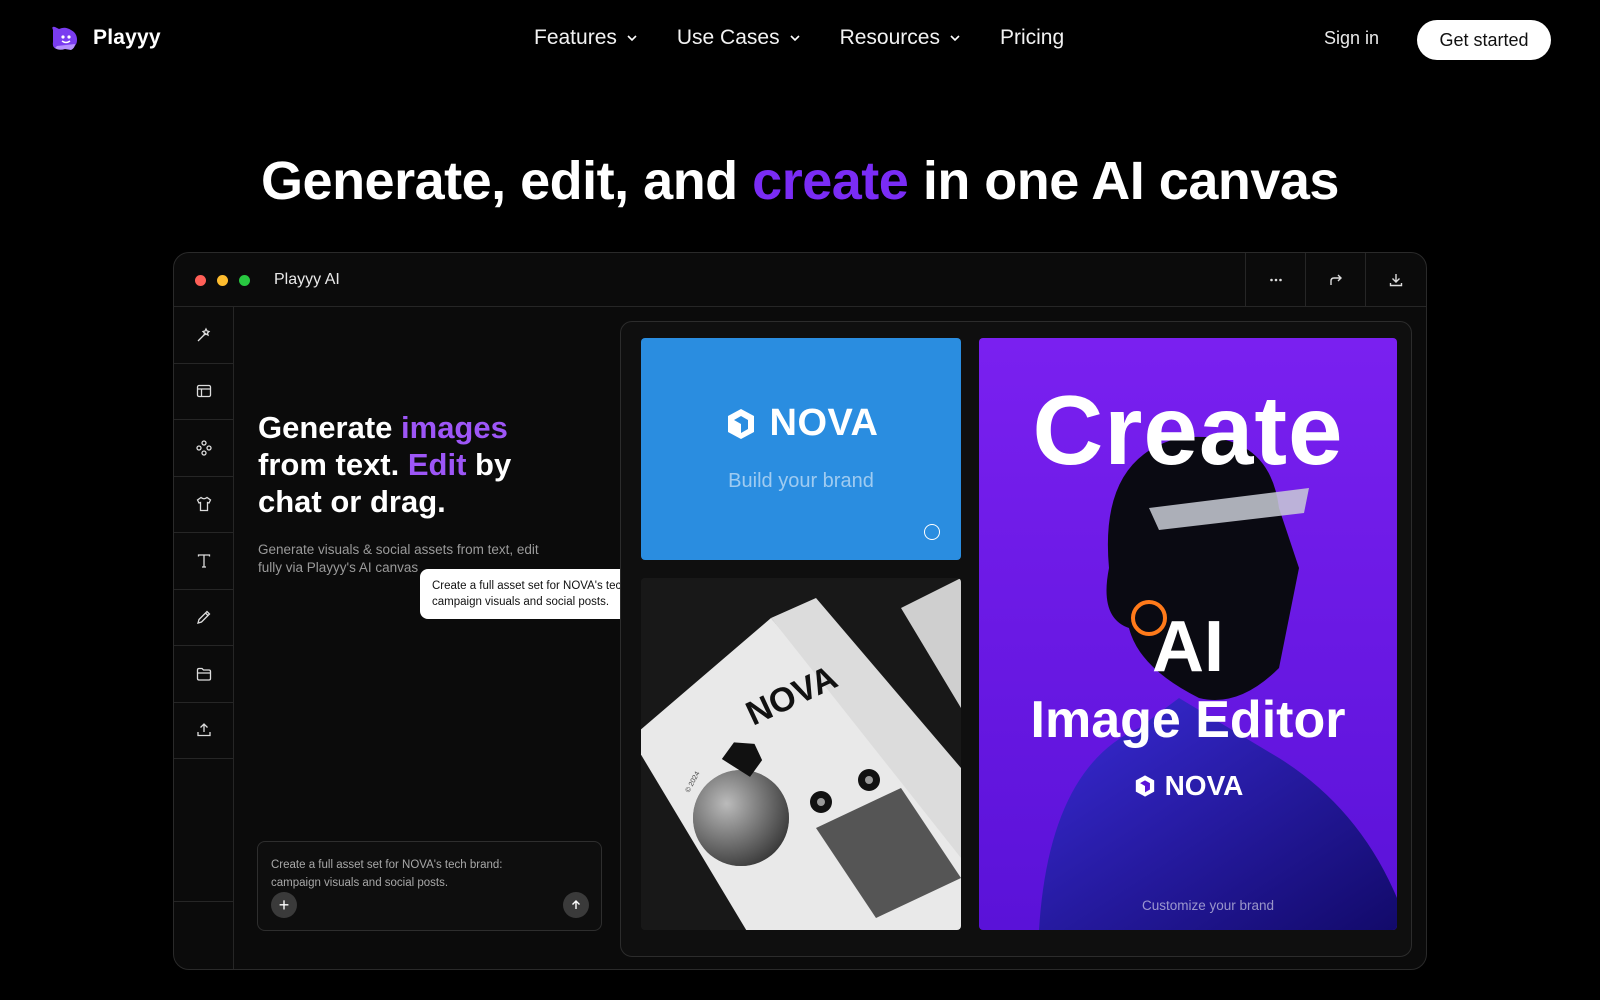 The height and width of the screenshot is (1000, 1600). Describe the element at coordinates (801, 481) in the screenshot. I see `blue-card-tagline: Build your brand` at that location.